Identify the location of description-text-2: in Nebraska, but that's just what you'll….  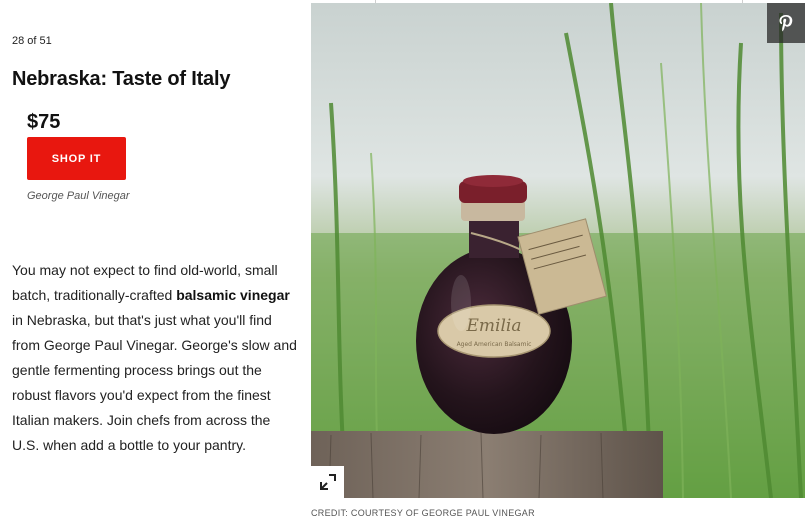
(154, 382).